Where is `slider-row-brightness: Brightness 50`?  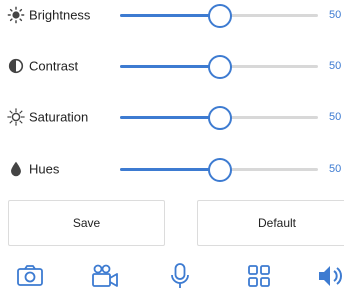
slider-row-brightness: Brightness 50 is located at coordinates (172, 15).